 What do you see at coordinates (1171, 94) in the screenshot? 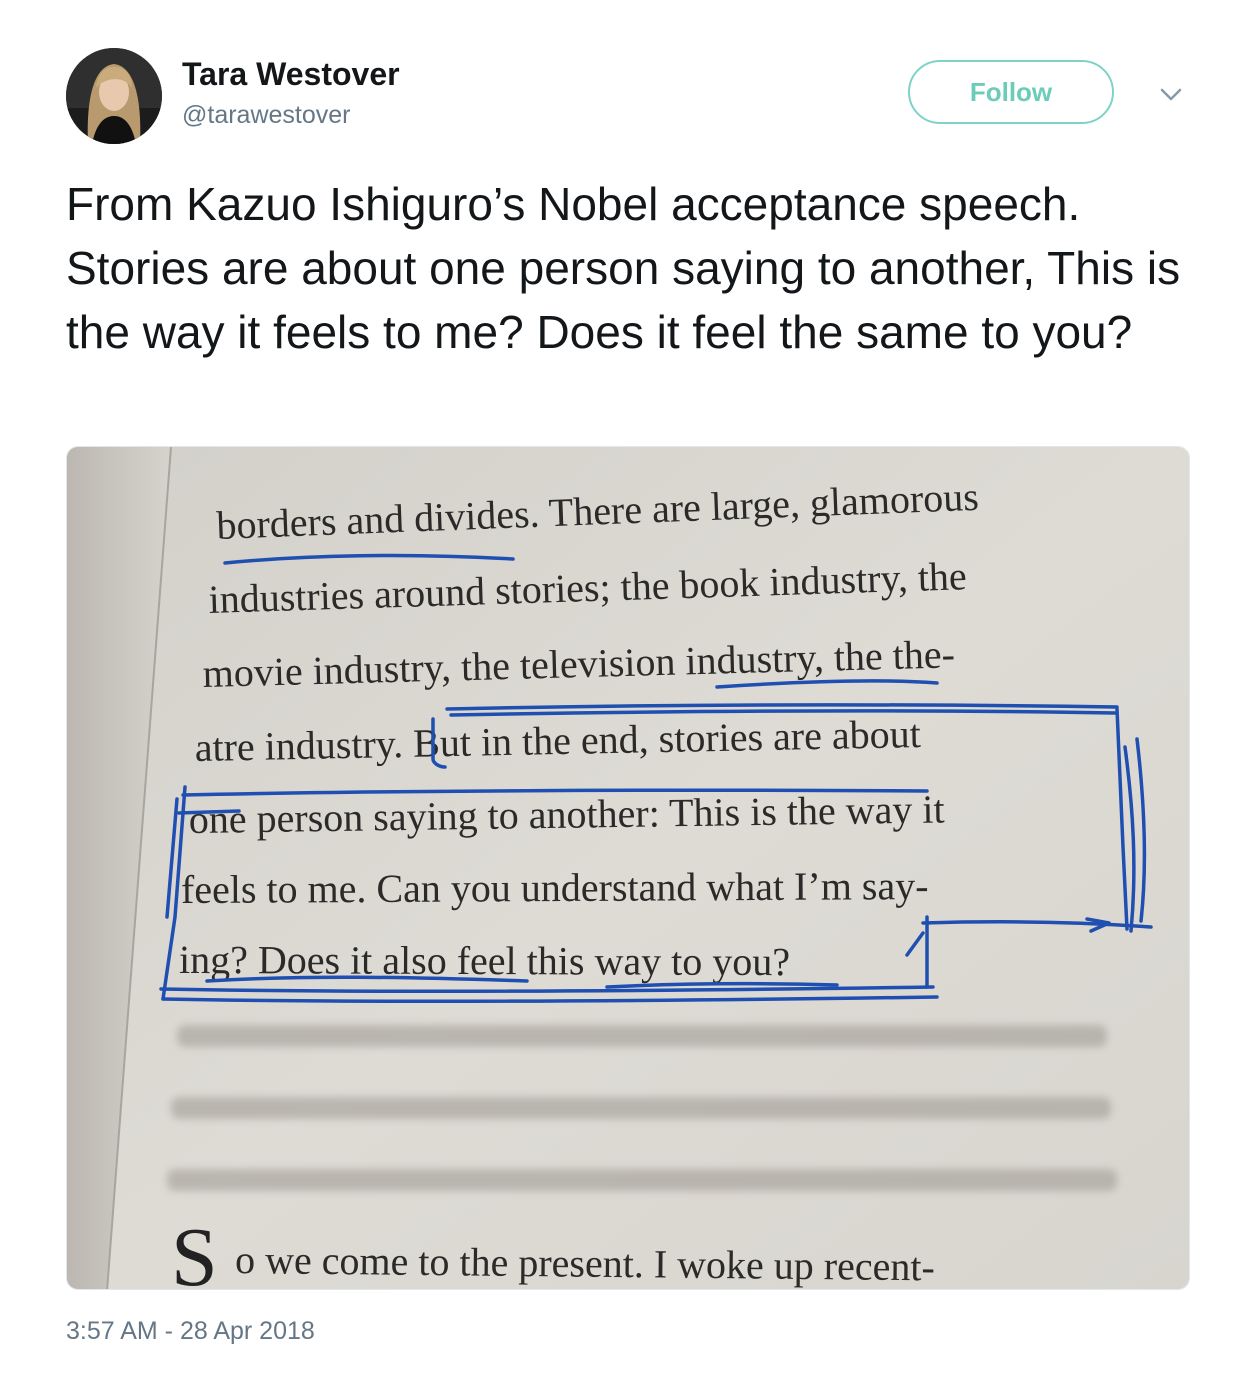
I see `chevron-down-icon` at bounding box center [1171, 94].